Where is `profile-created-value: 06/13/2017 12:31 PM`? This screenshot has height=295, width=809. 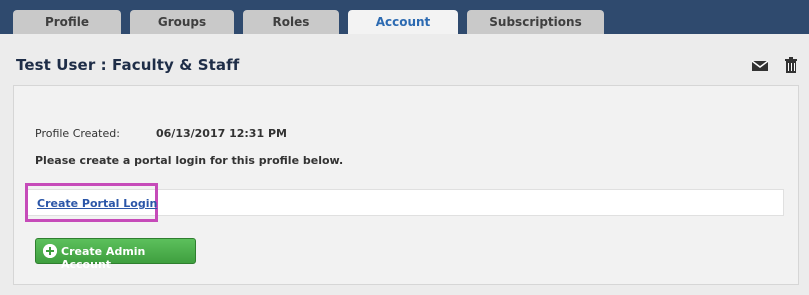
profile-created-value: 06/13/2017 12:31 PM is located at coordinates (221, 133).